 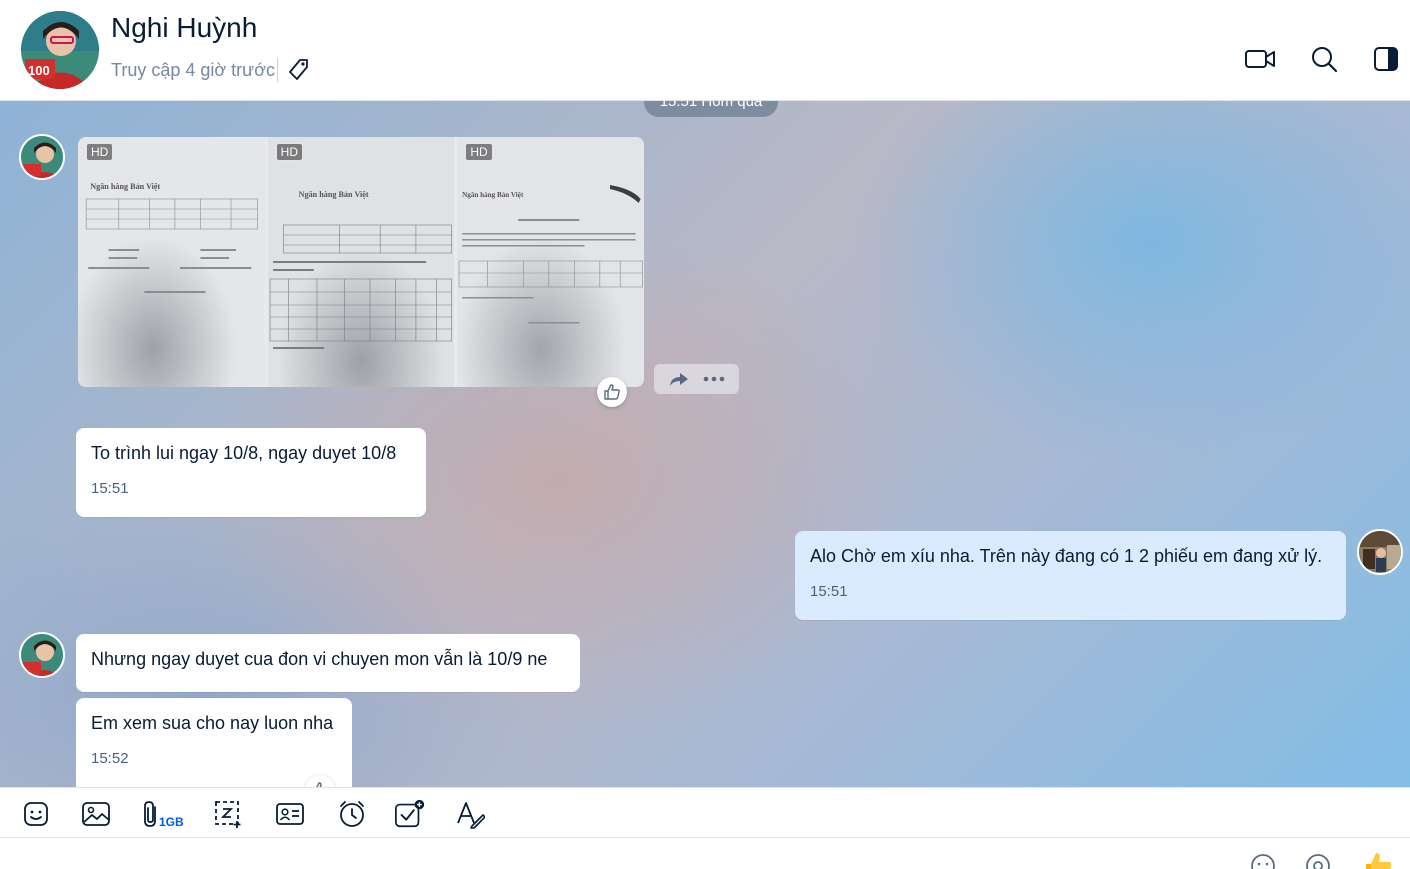 I want to click on file-limit-label: 1GB, so click(x=171, y=822).